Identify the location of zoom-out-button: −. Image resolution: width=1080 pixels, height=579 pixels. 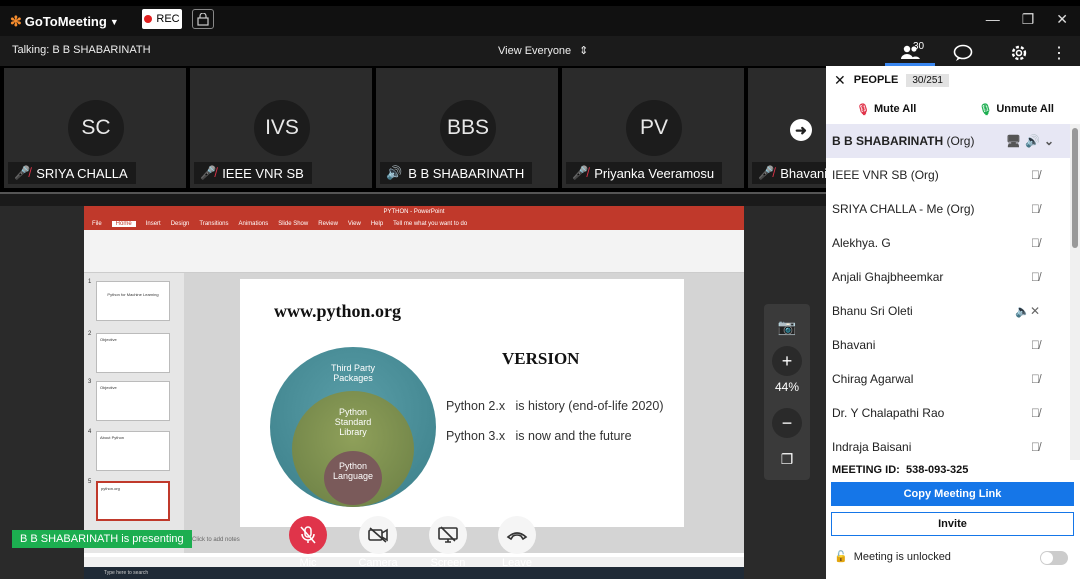
(787, 423).